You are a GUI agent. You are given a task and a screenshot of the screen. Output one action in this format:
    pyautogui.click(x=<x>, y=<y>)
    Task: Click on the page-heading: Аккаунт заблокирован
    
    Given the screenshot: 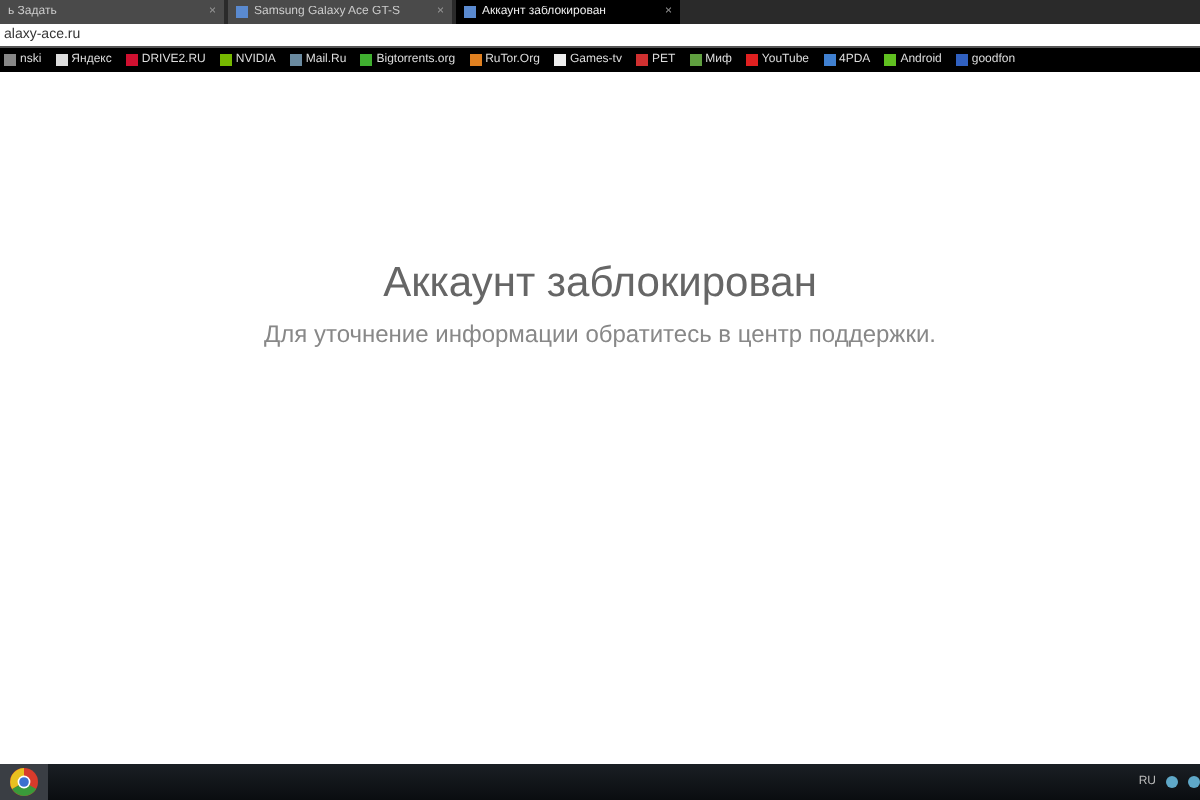 What is the action you would take?
    pyautogui.click(x=600, y=284)
    